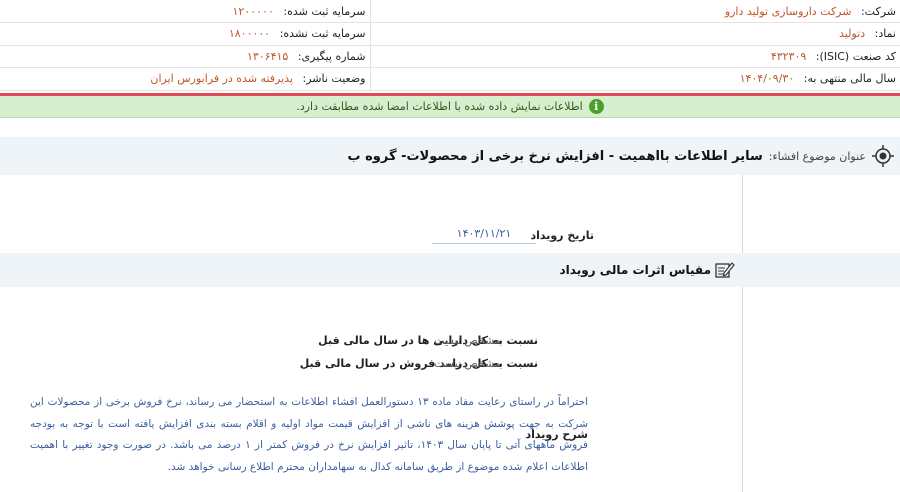 The image size is (900, 492). Describe the element at coordinates (634, 11) in the screenshot. I see `company-cell: شرکت: شرکت داروسازی تولید دارو` at that location.